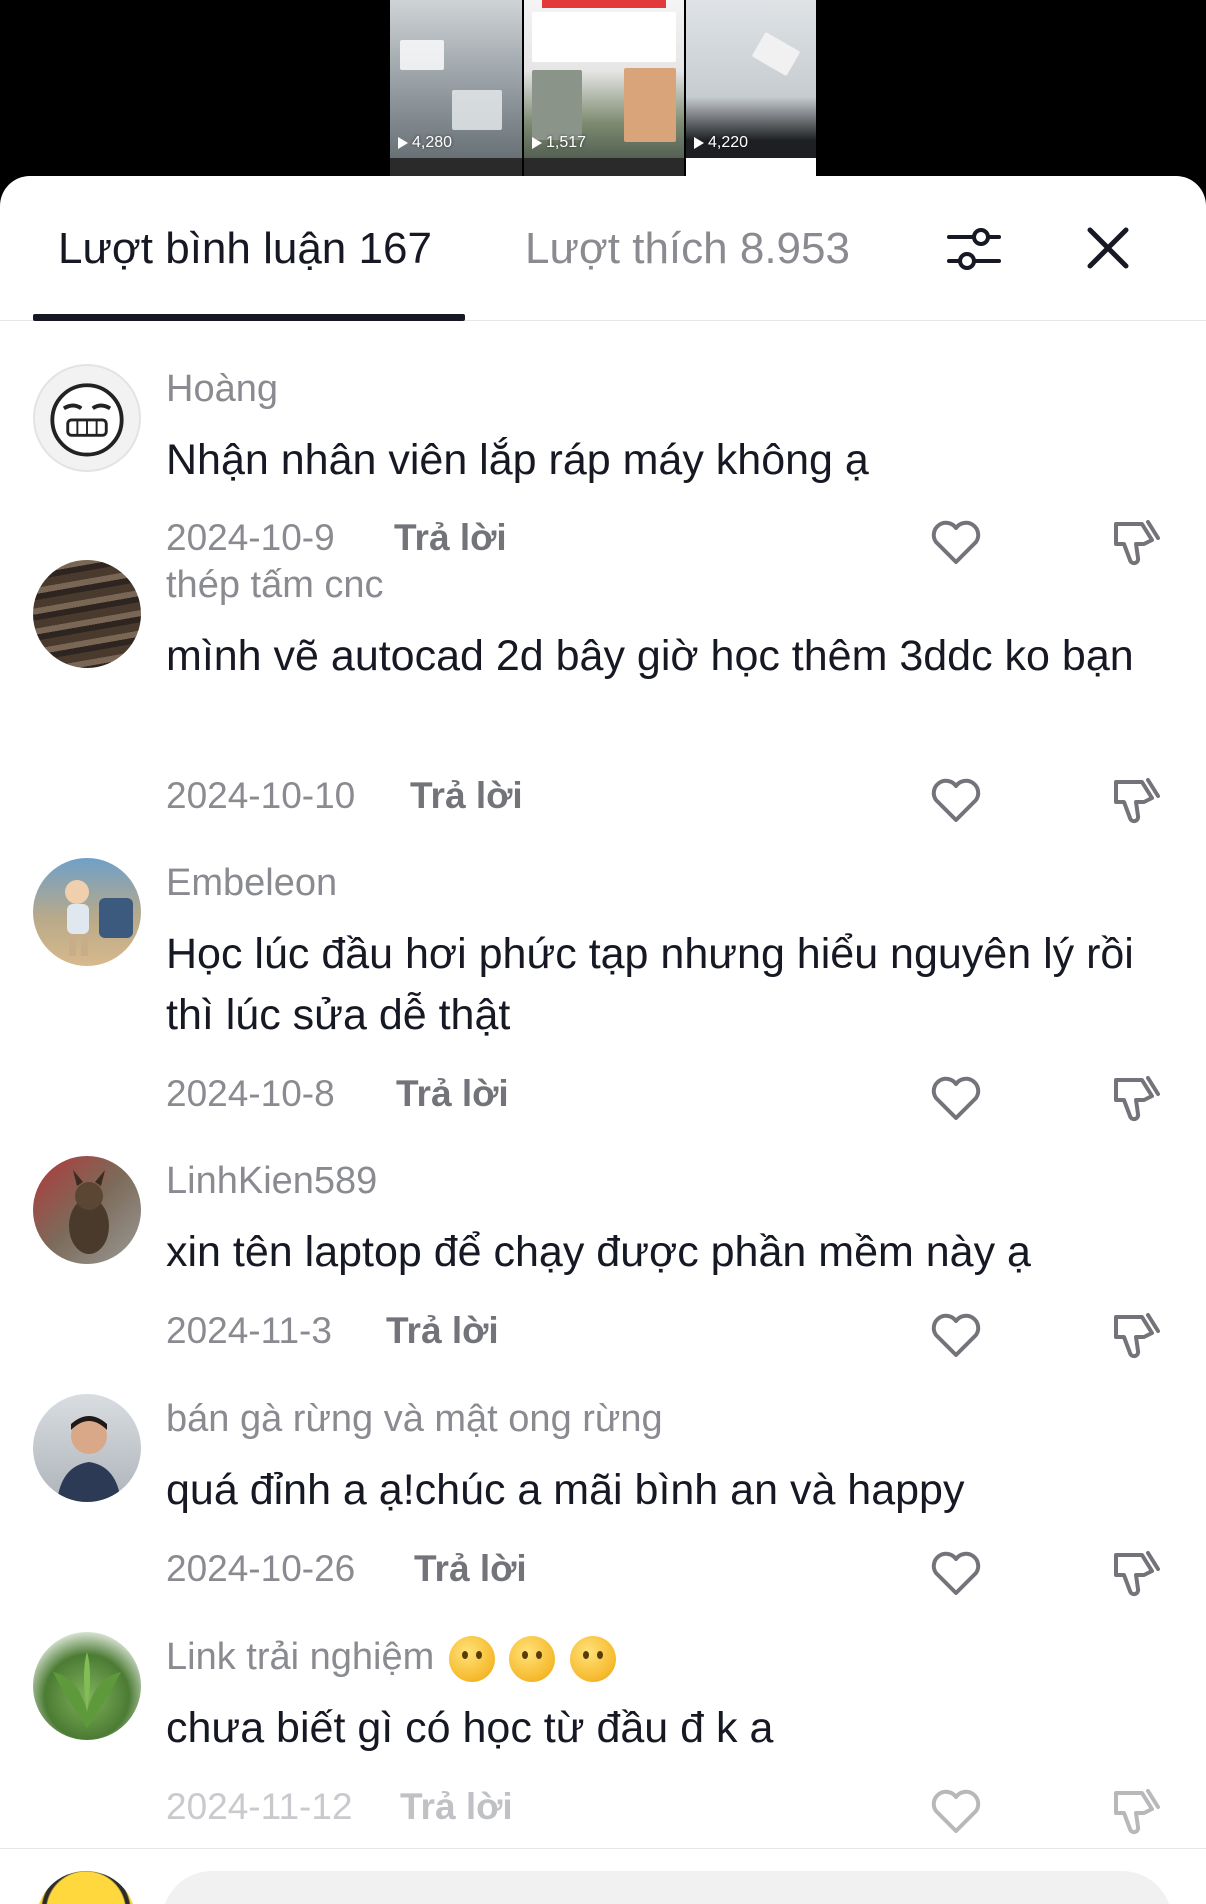 The height and width of the screenshot is (1904, 1206). Describe the element at coordinates (249, 317) in the screenshot. I see `active-tab-indicator` at that location.